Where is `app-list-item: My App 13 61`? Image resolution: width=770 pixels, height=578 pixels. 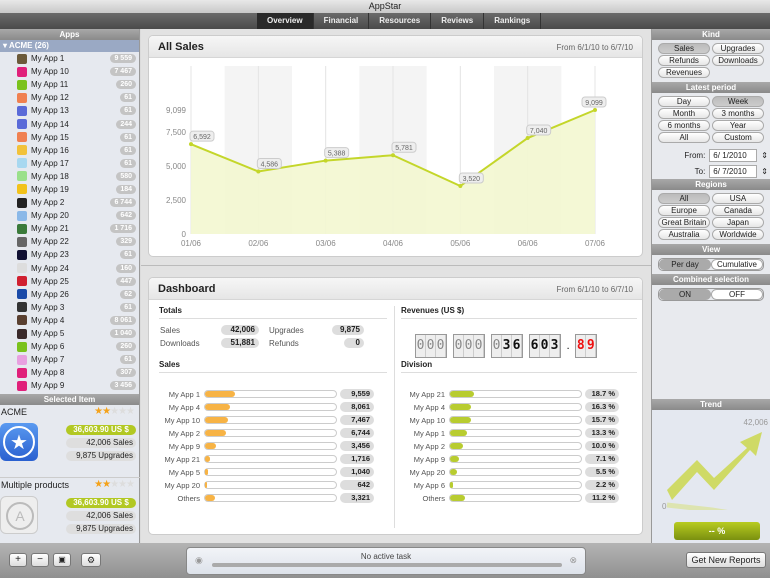 app-list-item: My App 13 61 is located at coordinates (69, 110).